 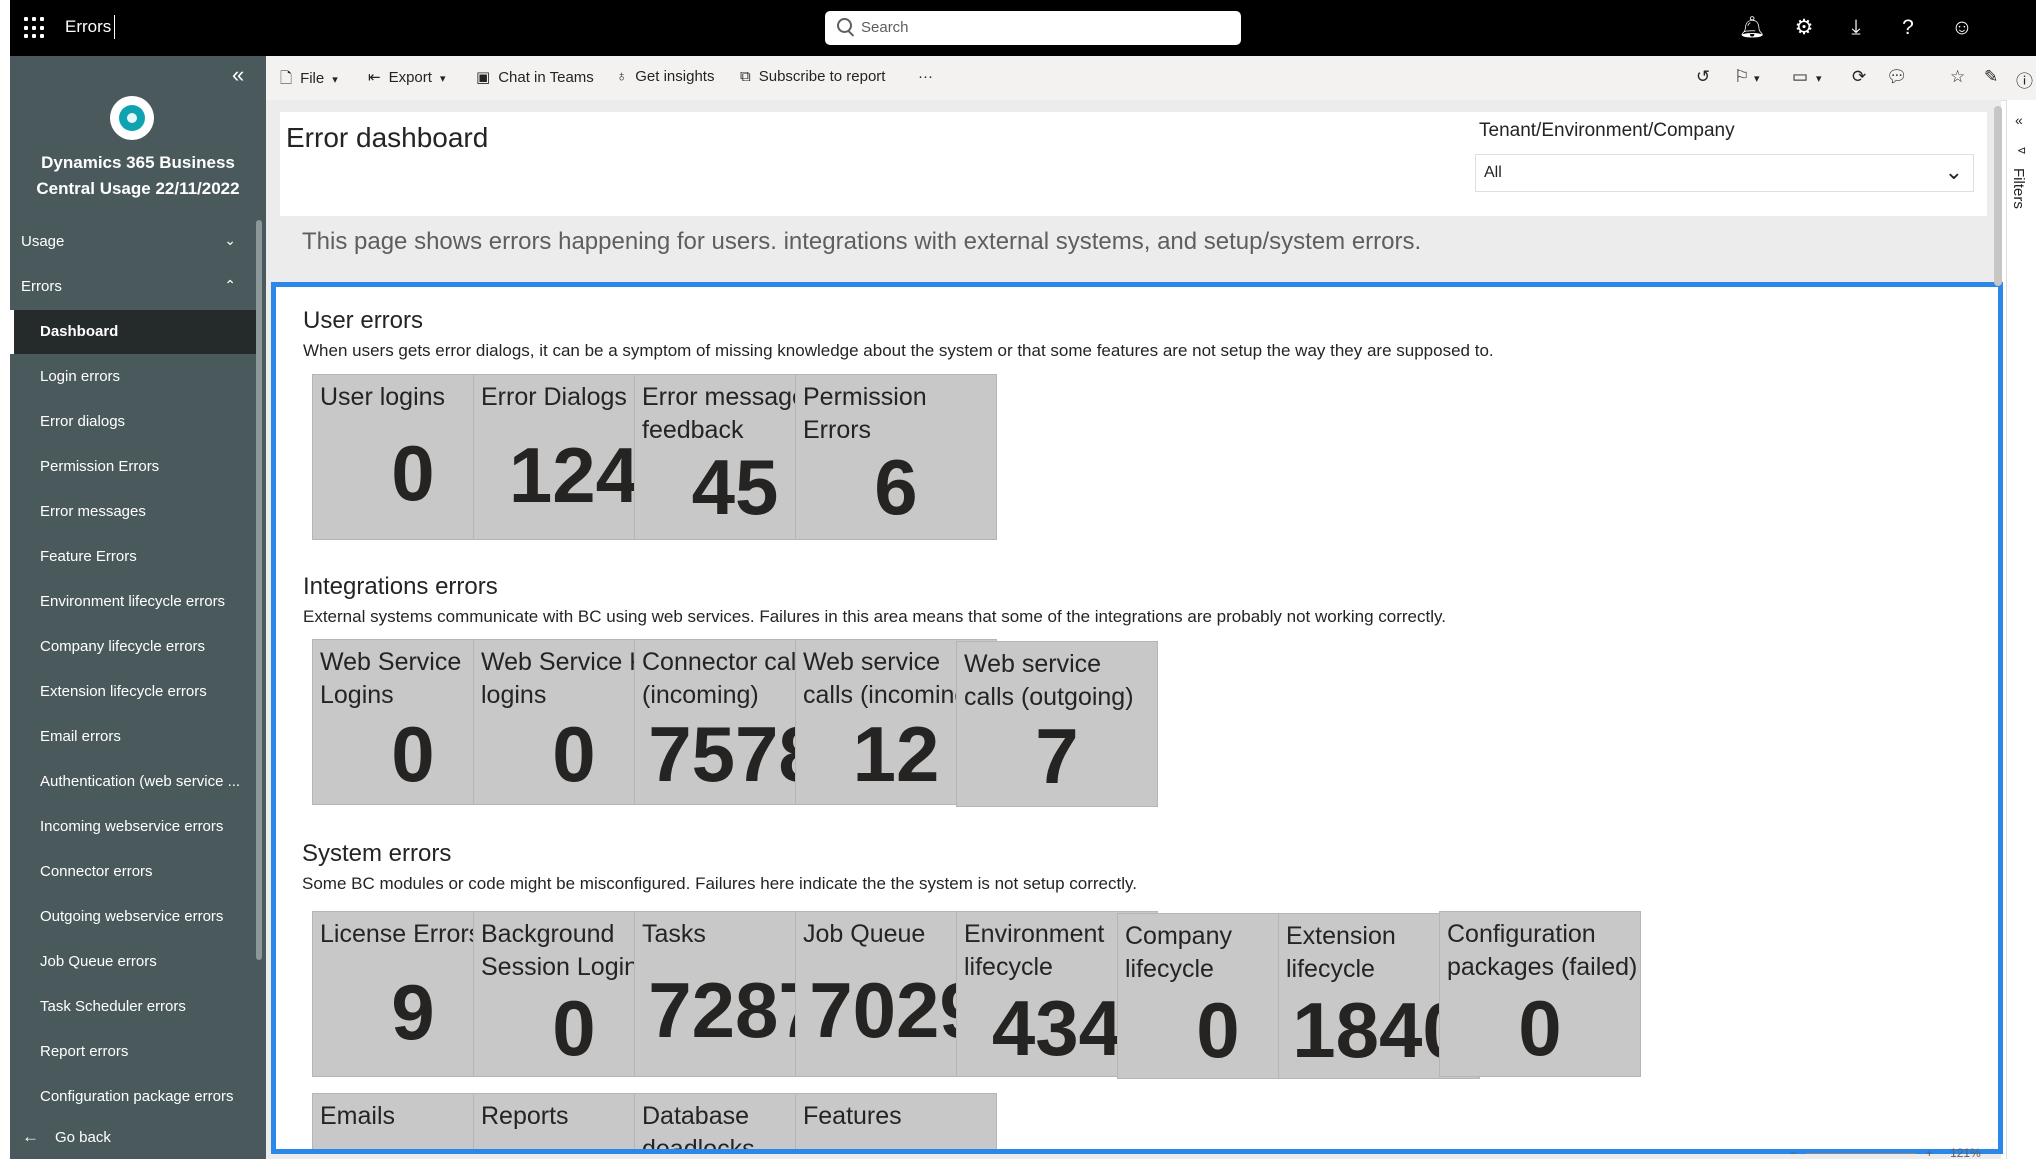 What do you see at coordinates (1991, 77) in the screenshot?
I see `edit-icon: ✎` at bounding box center [1991, 77].